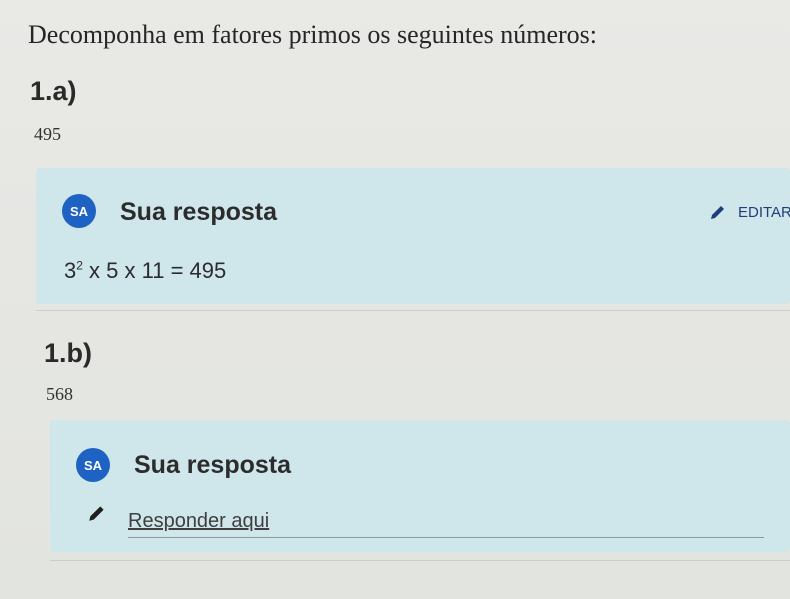  Describe the element at coordinates (53, 91) in the screenshot. I see `question-a-label: 1.a)` at that location.